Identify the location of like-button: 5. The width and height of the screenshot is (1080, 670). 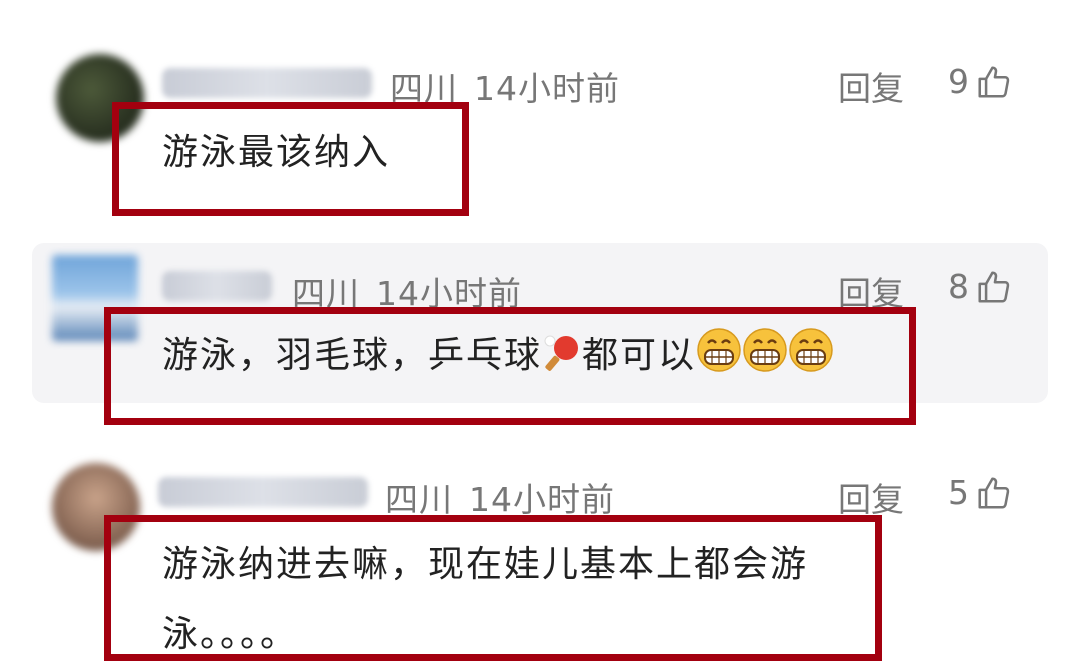
(980, 492).